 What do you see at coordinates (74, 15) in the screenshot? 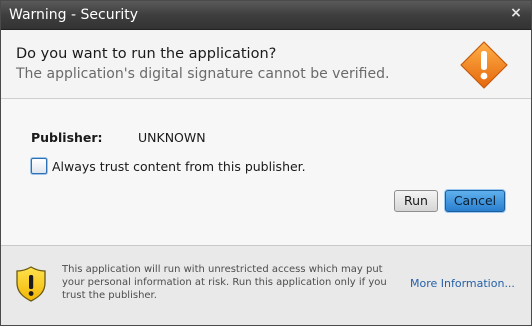
I see `window-title: Warning - Security` at bounding box center [74, 15].